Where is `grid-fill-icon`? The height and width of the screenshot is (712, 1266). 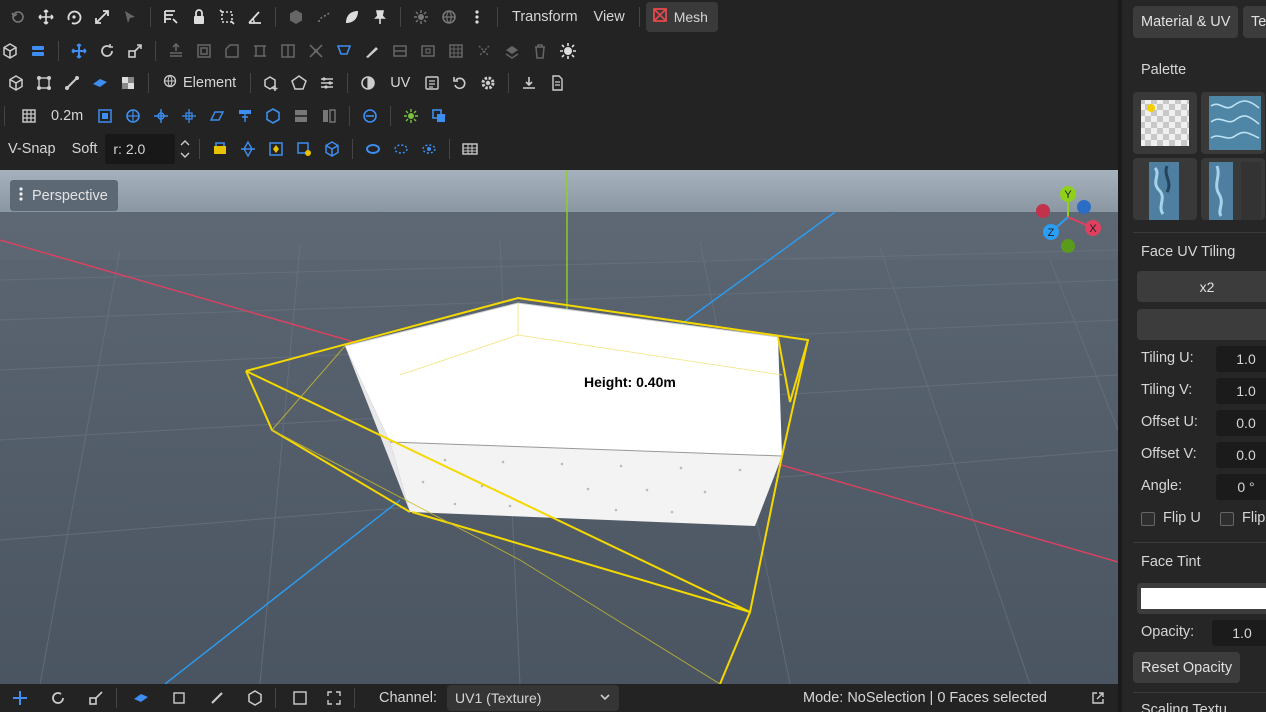
grid-fill-icon is located at coordinates (456, 51).